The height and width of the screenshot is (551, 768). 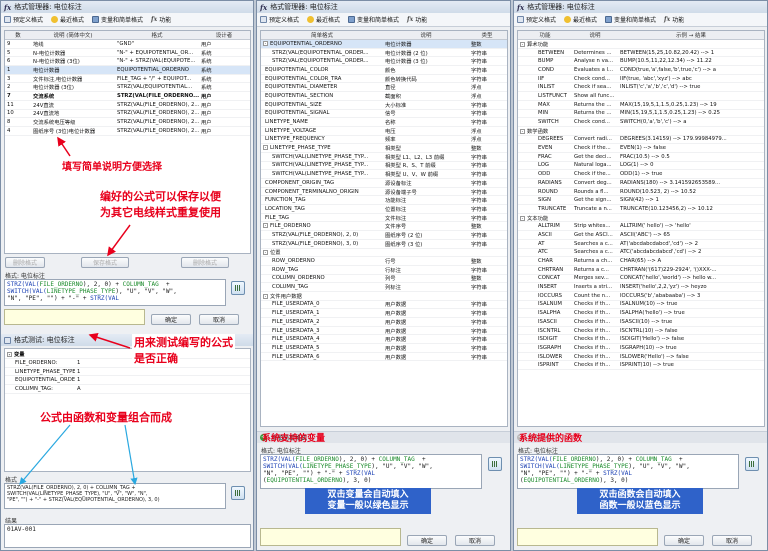 What do you see at coordinates (641, 148) in the screenshot?
I see `function-row: EVEN Check if the... EVEN(1) --> false` at bounding box center [641, 148].